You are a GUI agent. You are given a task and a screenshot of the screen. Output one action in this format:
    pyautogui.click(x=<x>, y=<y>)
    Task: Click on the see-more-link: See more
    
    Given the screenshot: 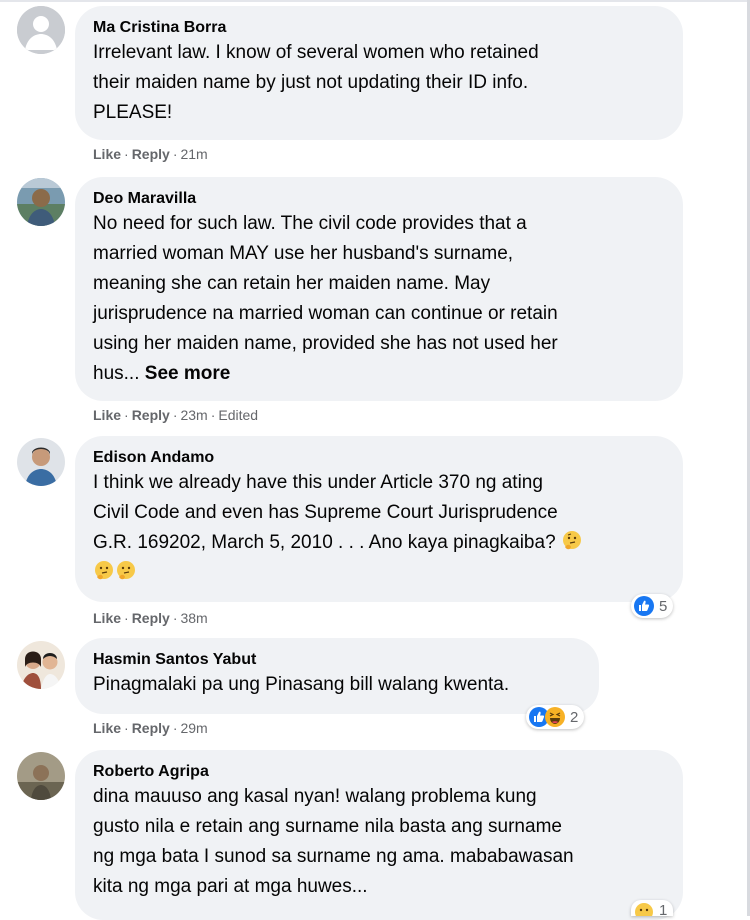 What is the action you would take?
    pyautogui.click(x=188, y=373)
    